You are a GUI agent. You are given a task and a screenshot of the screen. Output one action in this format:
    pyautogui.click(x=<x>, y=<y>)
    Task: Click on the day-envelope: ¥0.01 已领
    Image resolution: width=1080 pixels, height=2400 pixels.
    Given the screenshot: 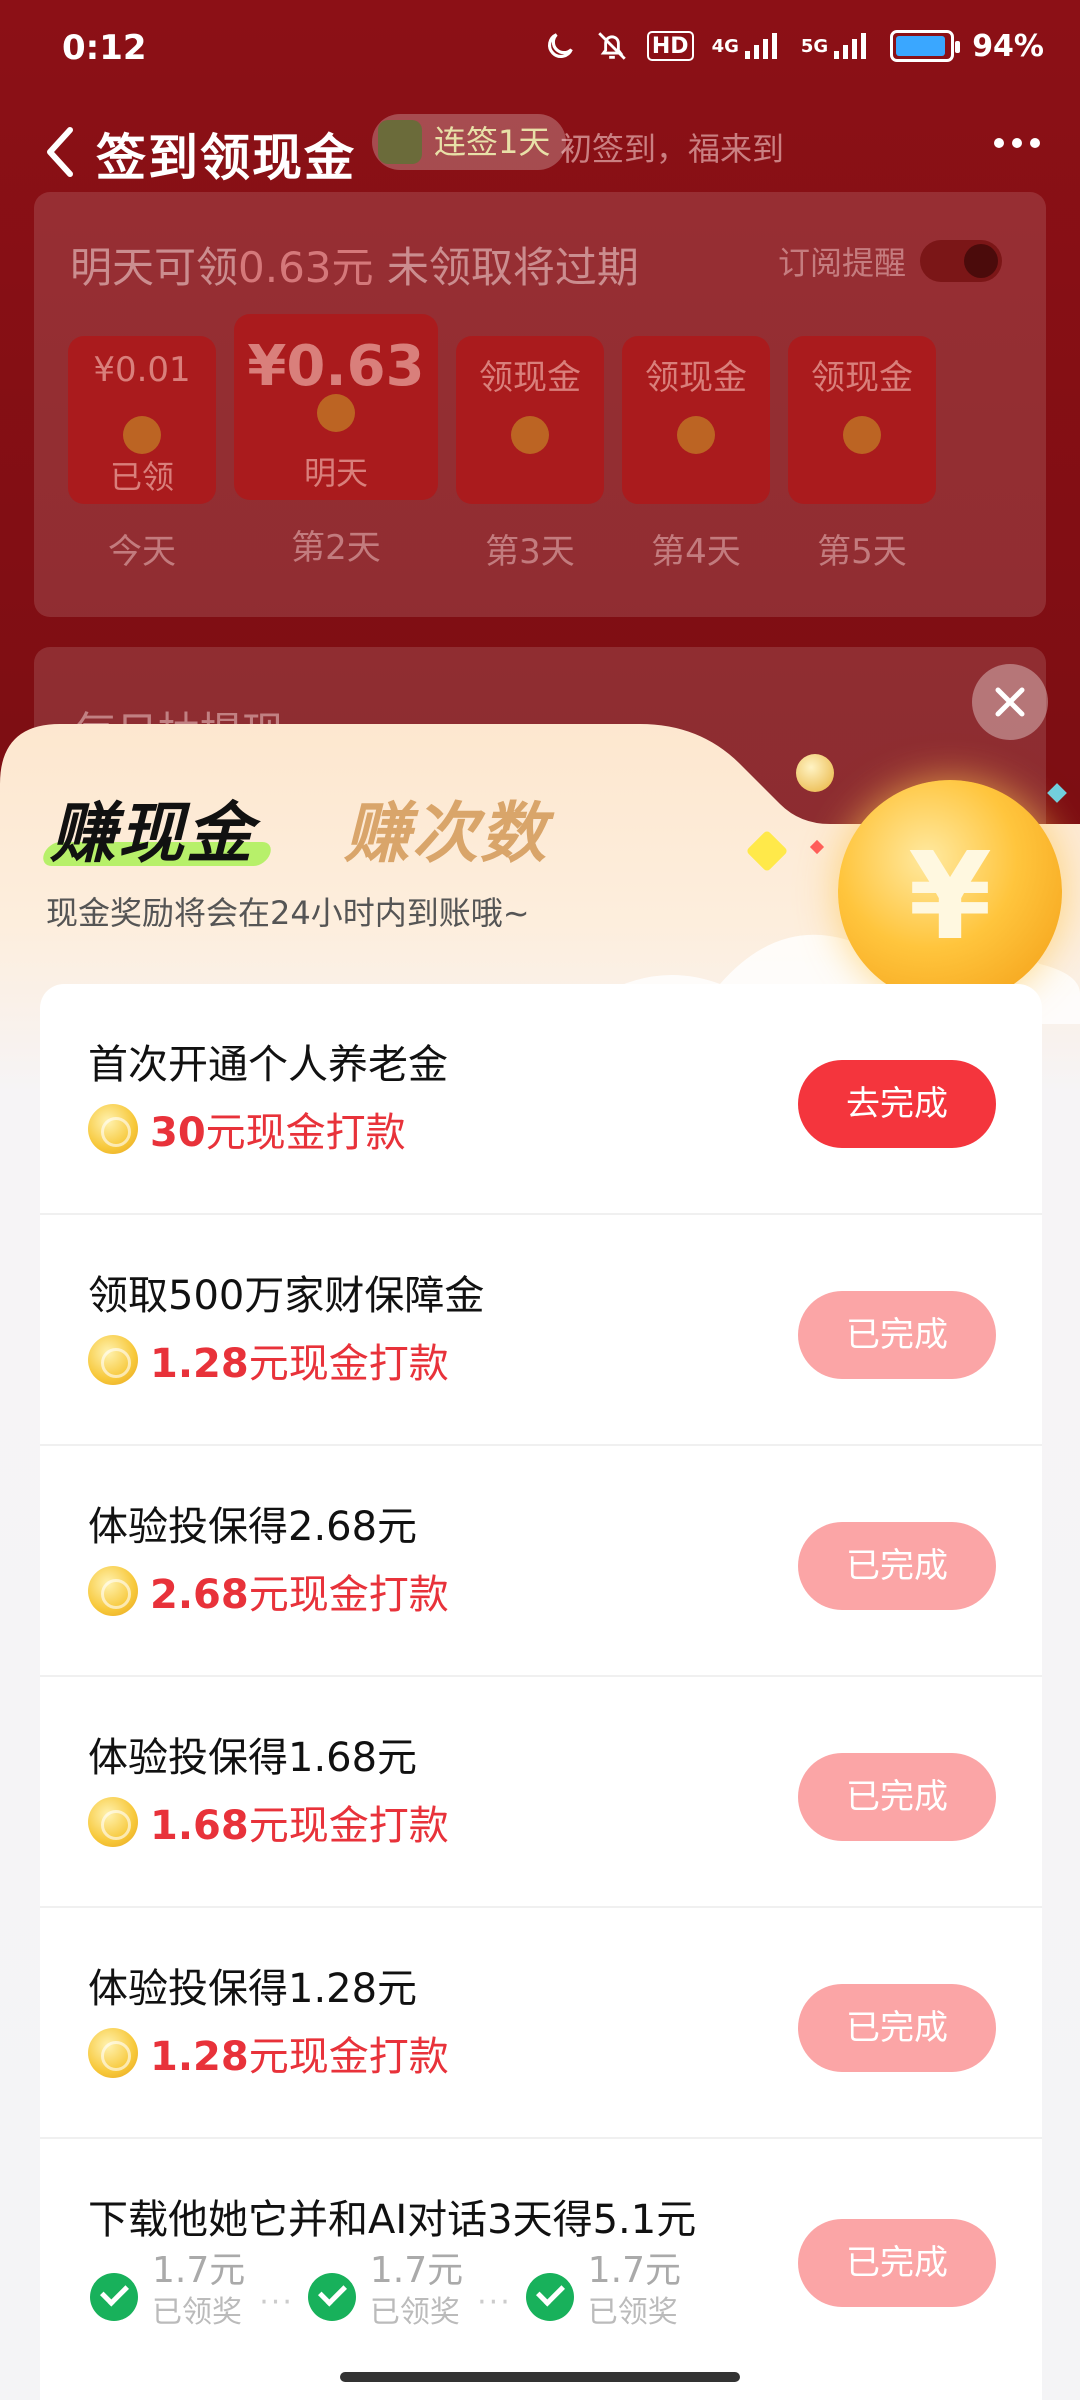 What is the action you would take?
    pyautogui.click(x=142, y=420)
    